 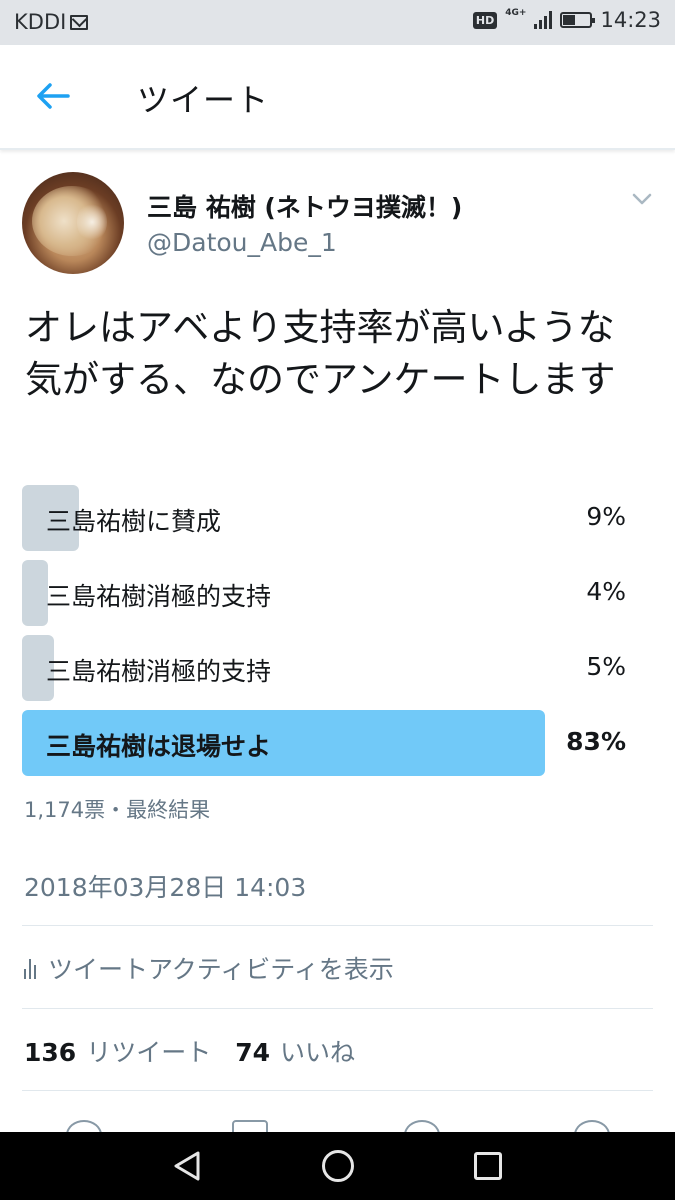 What do you see at coordinates (50, 1052) in the screenshot?
I see `retweet-count: 136` at bounding box center [50, 1052].